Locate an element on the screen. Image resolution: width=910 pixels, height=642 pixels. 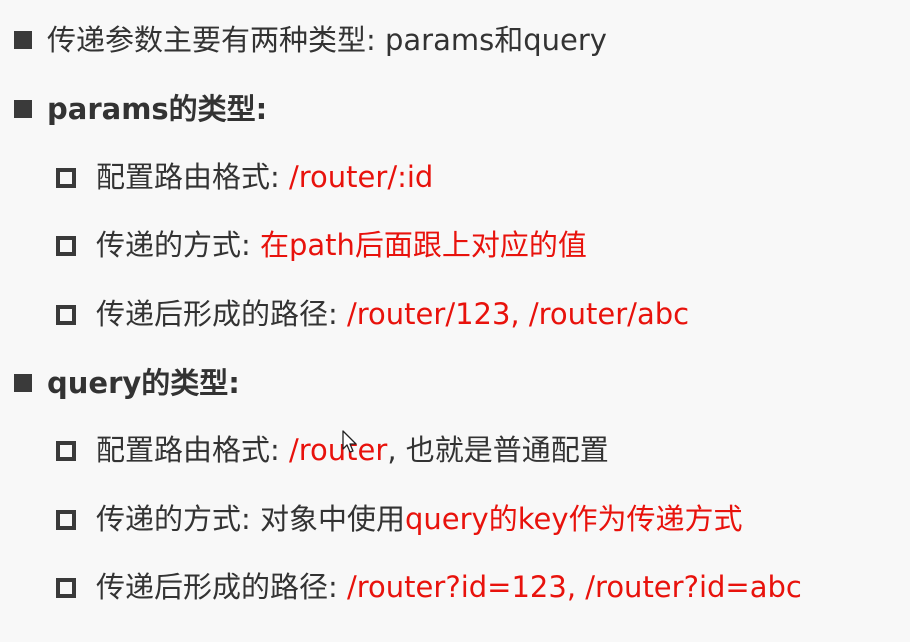
sub-bullet-text: 传递的方式: 对象中使用query的key作为传递方式 is located at coordinates (419, 519).